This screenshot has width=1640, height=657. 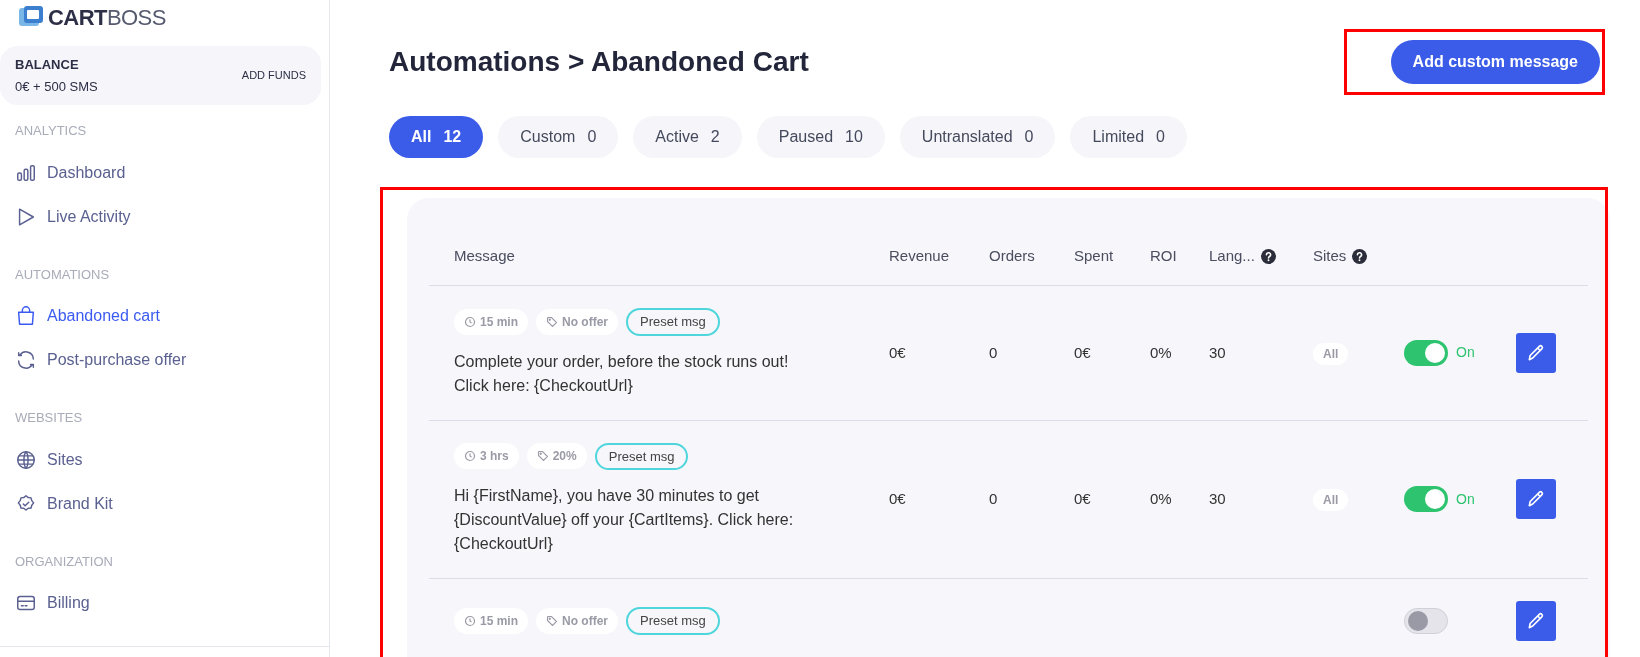 What do you see at coordinates (172, 360) in the screenshot?
I see `nav-item: Post-purchase offer` at bounding box center [172, 360].